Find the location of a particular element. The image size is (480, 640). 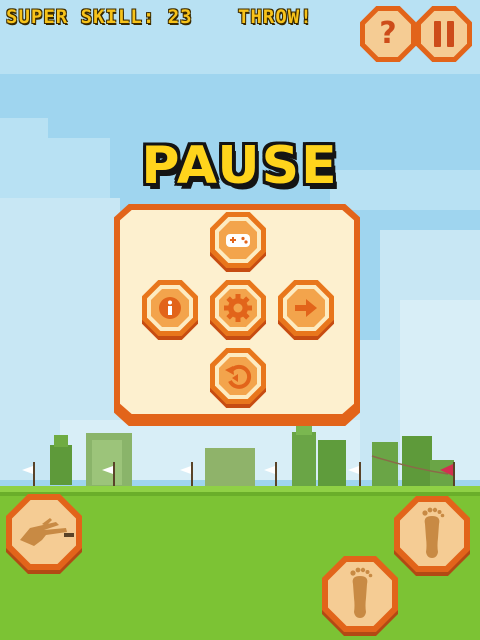

gamepad-icon is located at coordinates (238, 240).